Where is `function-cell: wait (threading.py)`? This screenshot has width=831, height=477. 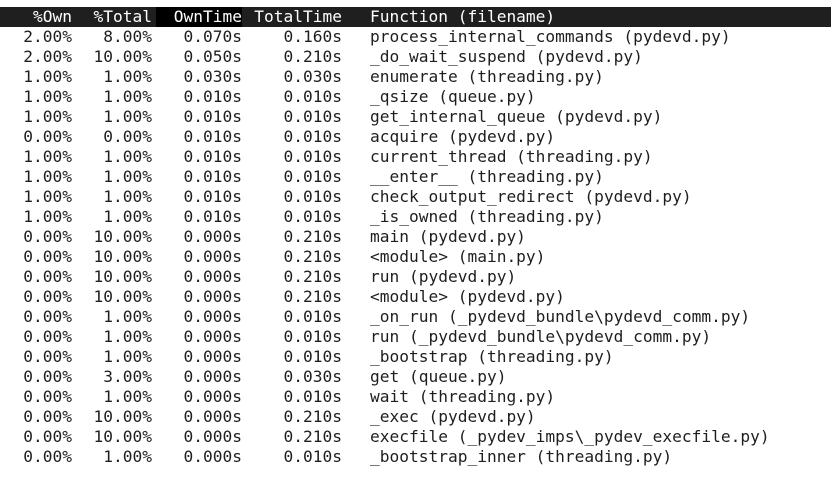 function-cell: wait (threading.py) is located at coordinates (463, 396).